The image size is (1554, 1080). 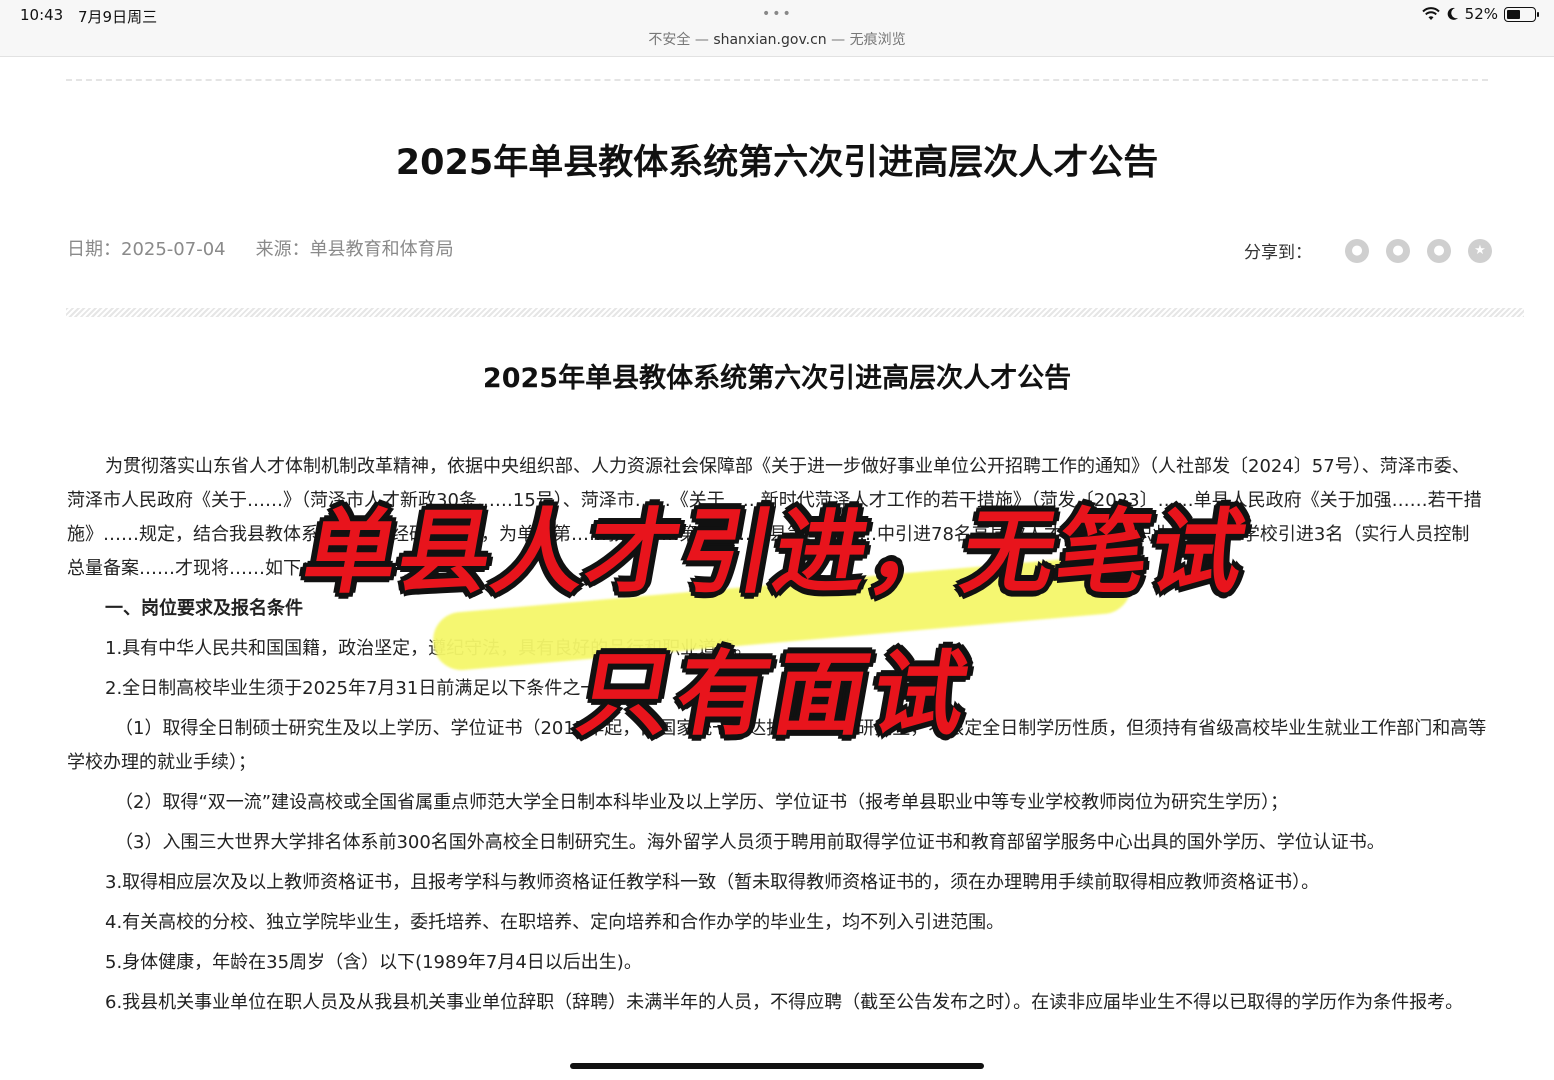 What do you see at coordinates (777, 80) in the screenshot?
I see `divider` at bounding box center [777, 80].